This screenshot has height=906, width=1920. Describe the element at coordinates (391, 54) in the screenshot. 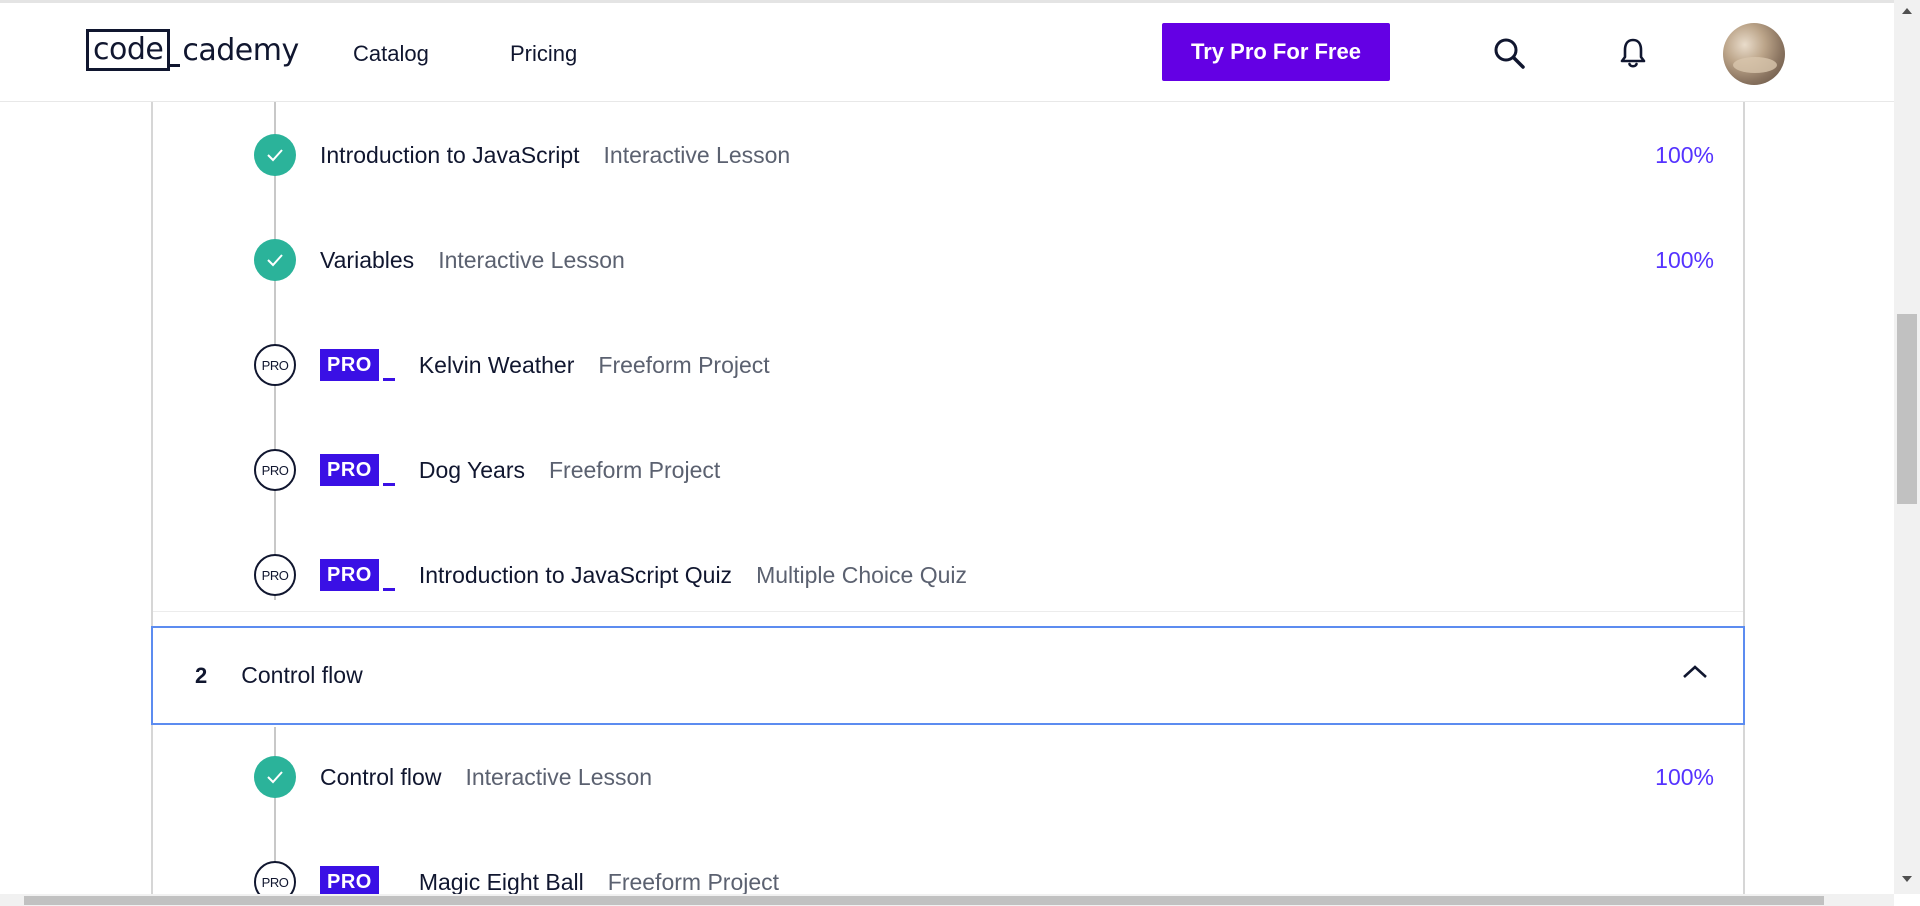

I see `nav-catalog-link: Catalog` at that location.